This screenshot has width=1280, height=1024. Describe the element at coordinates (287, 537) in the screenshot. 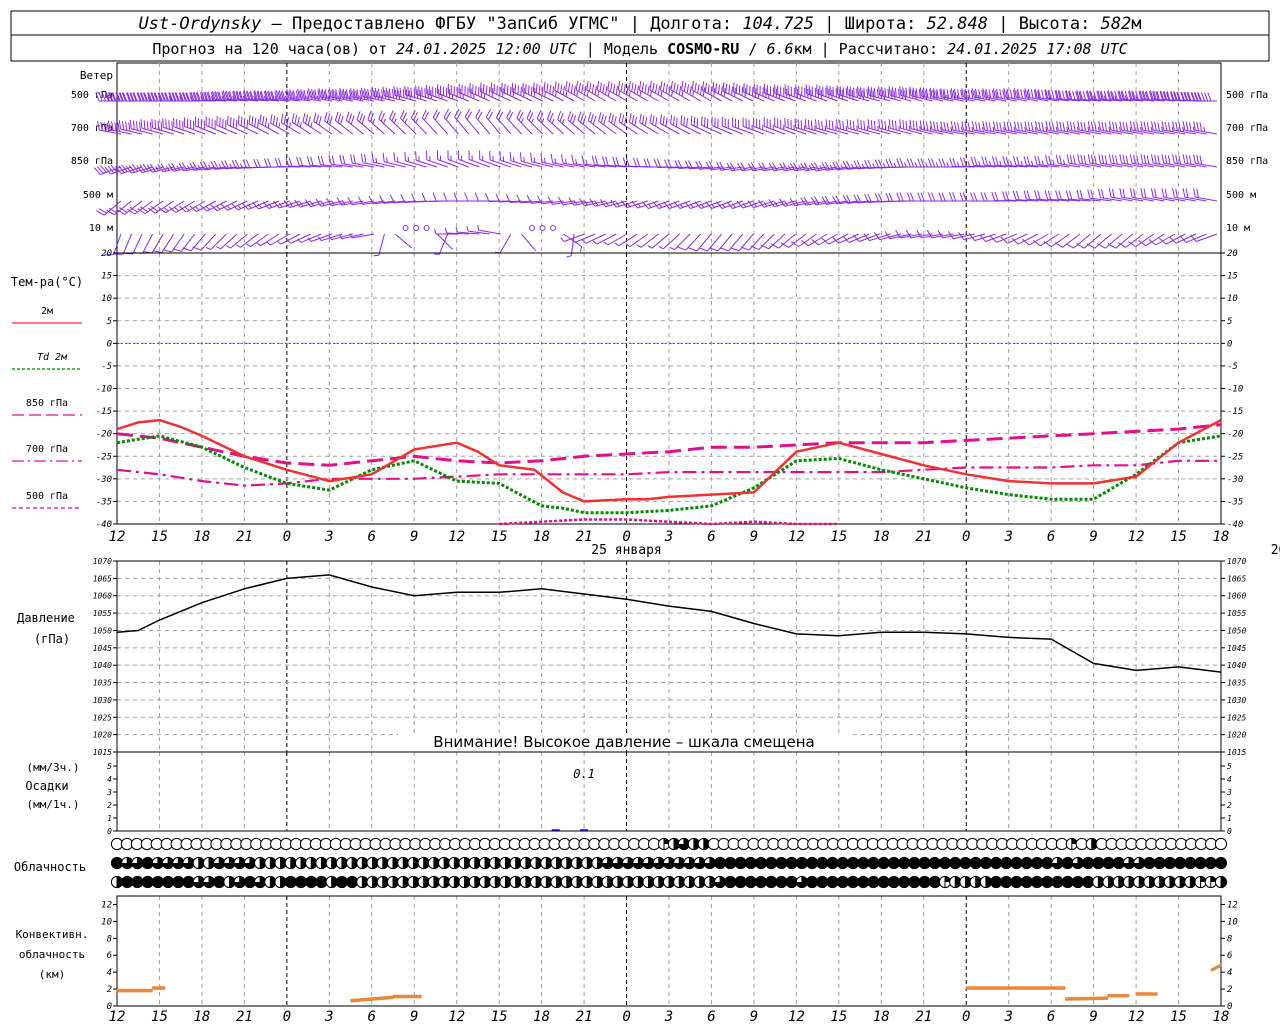

I see `time-tick-label: 0` at that location.